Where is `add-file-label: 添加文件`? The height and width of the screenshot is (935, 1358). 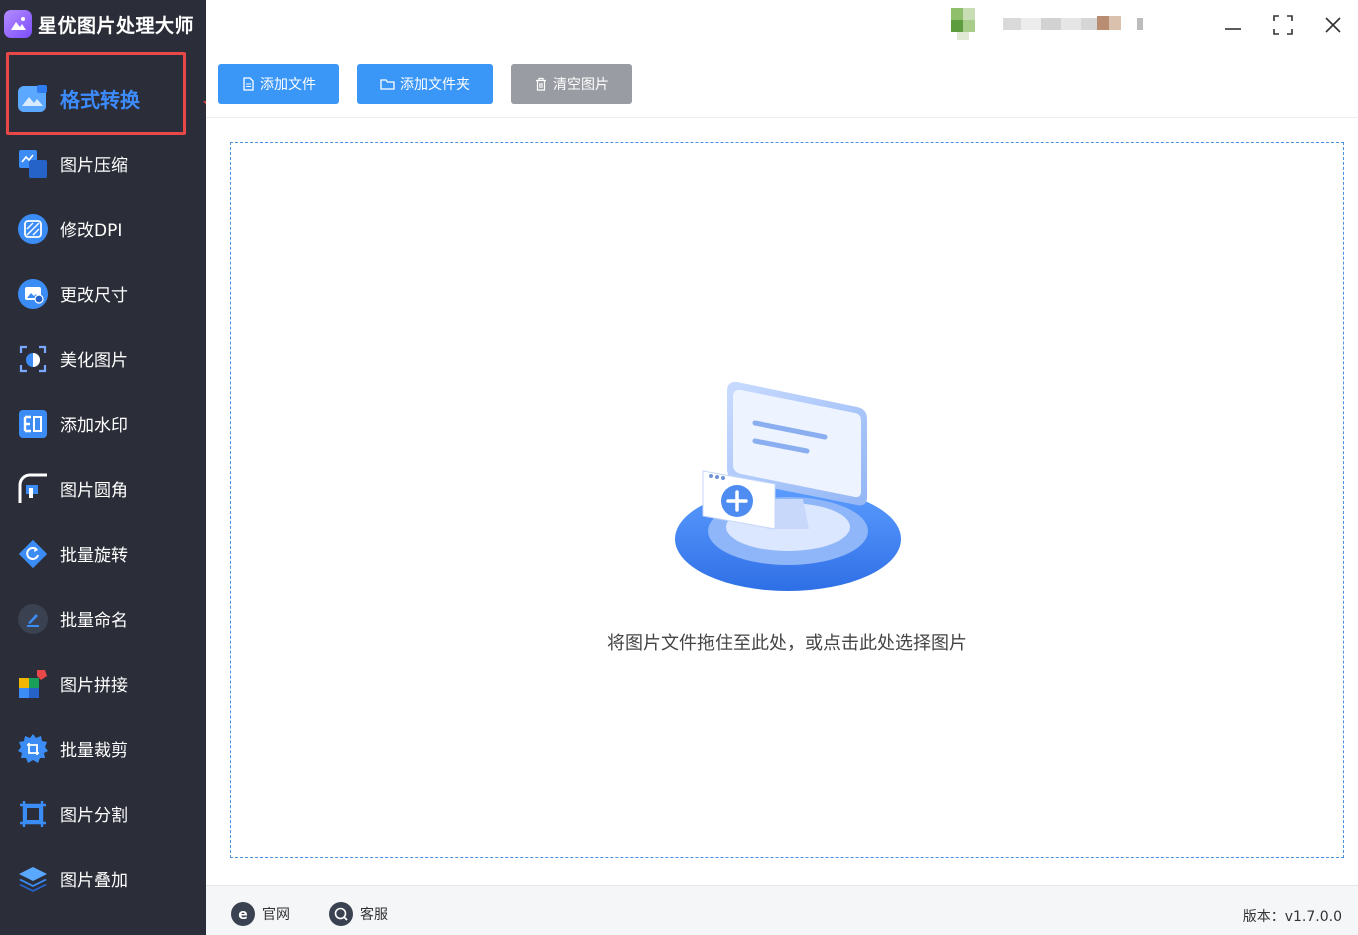
add-file-label: 添加文件 is located at coordinates (288, 85).